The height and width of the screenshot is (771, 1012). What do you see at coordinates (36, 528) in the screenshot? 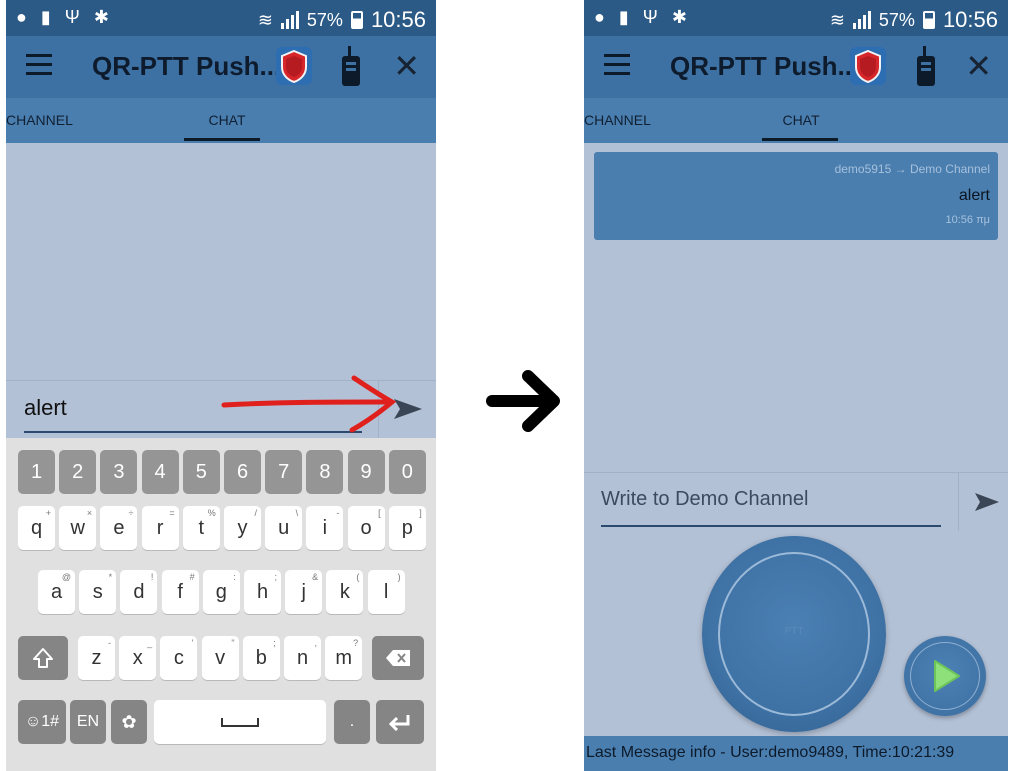
I see `key-q: q +` at bounding box center [36, 528].